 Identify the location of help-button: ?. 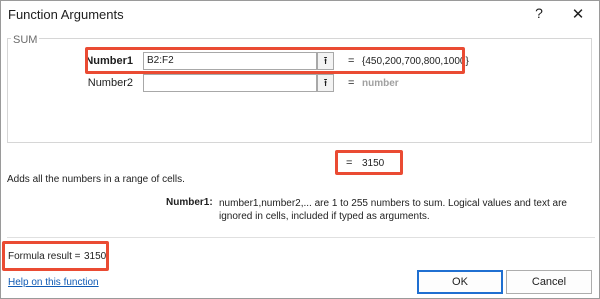
(539, 14).